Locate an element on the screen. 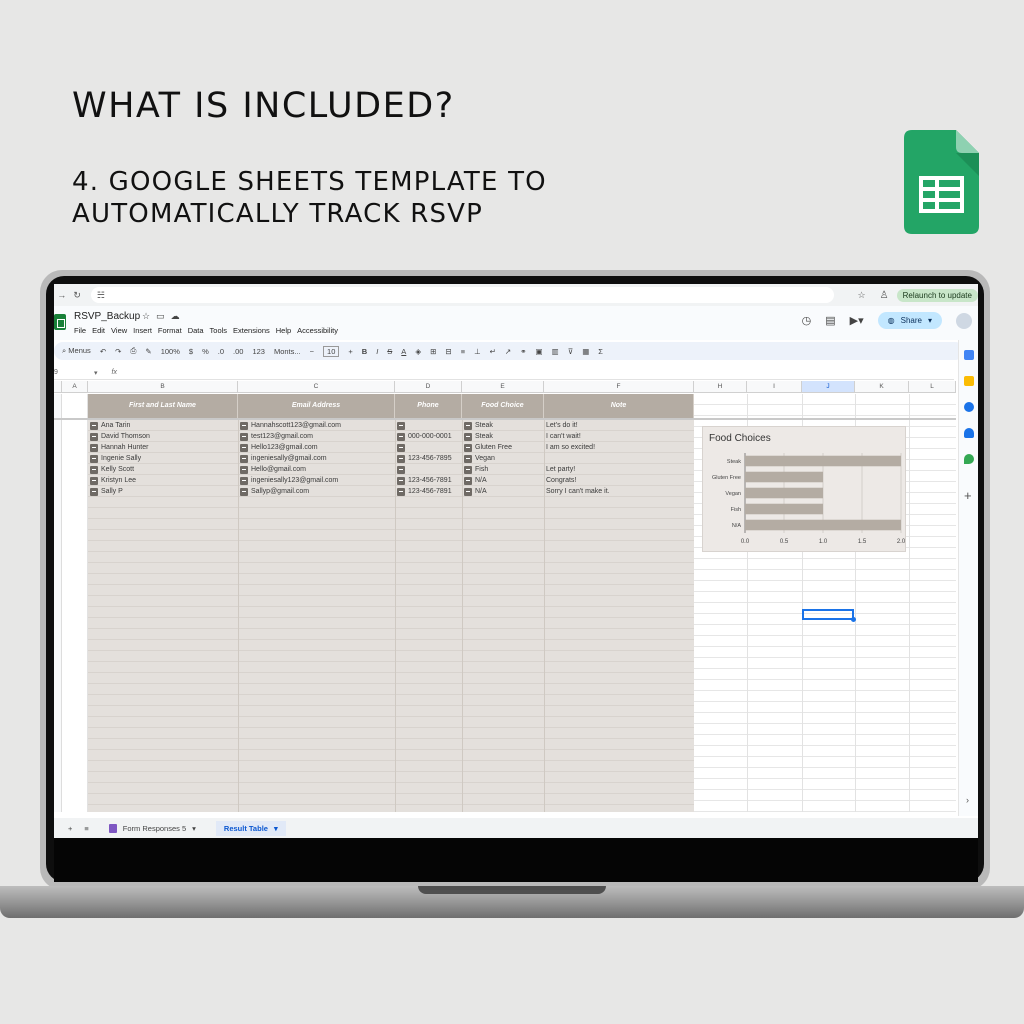 This screenshot has width=1024, height=1024. all-sheets-icon: ≡ is located at coordinates (86, 828).